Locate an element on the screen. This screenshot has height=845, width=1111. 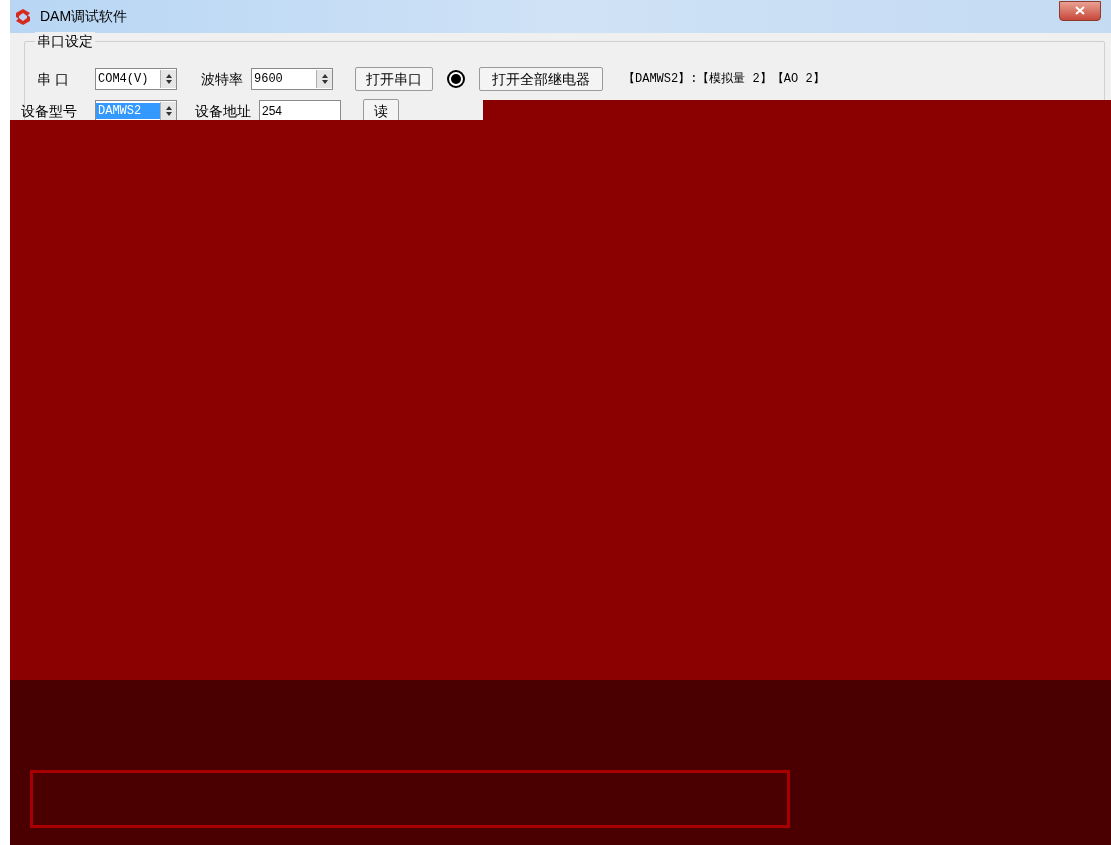
read-button: 读 is located at coordinates (381, 111).